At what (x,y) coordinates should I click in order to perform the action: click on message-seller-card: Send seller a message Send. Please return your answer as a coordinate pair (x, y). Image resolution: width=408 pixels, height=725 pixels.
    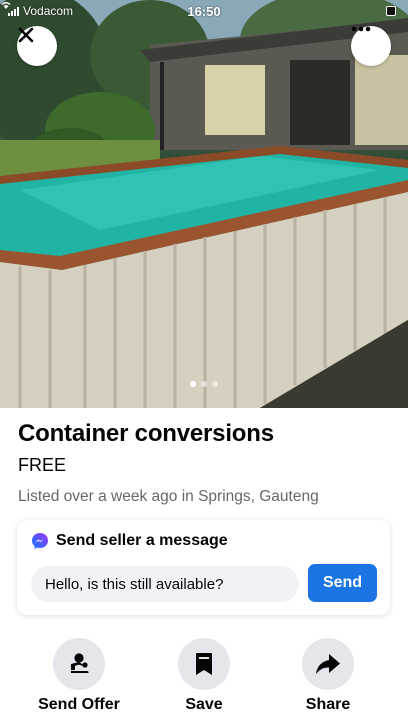
    Looking at the image, I should click on (203, 567).